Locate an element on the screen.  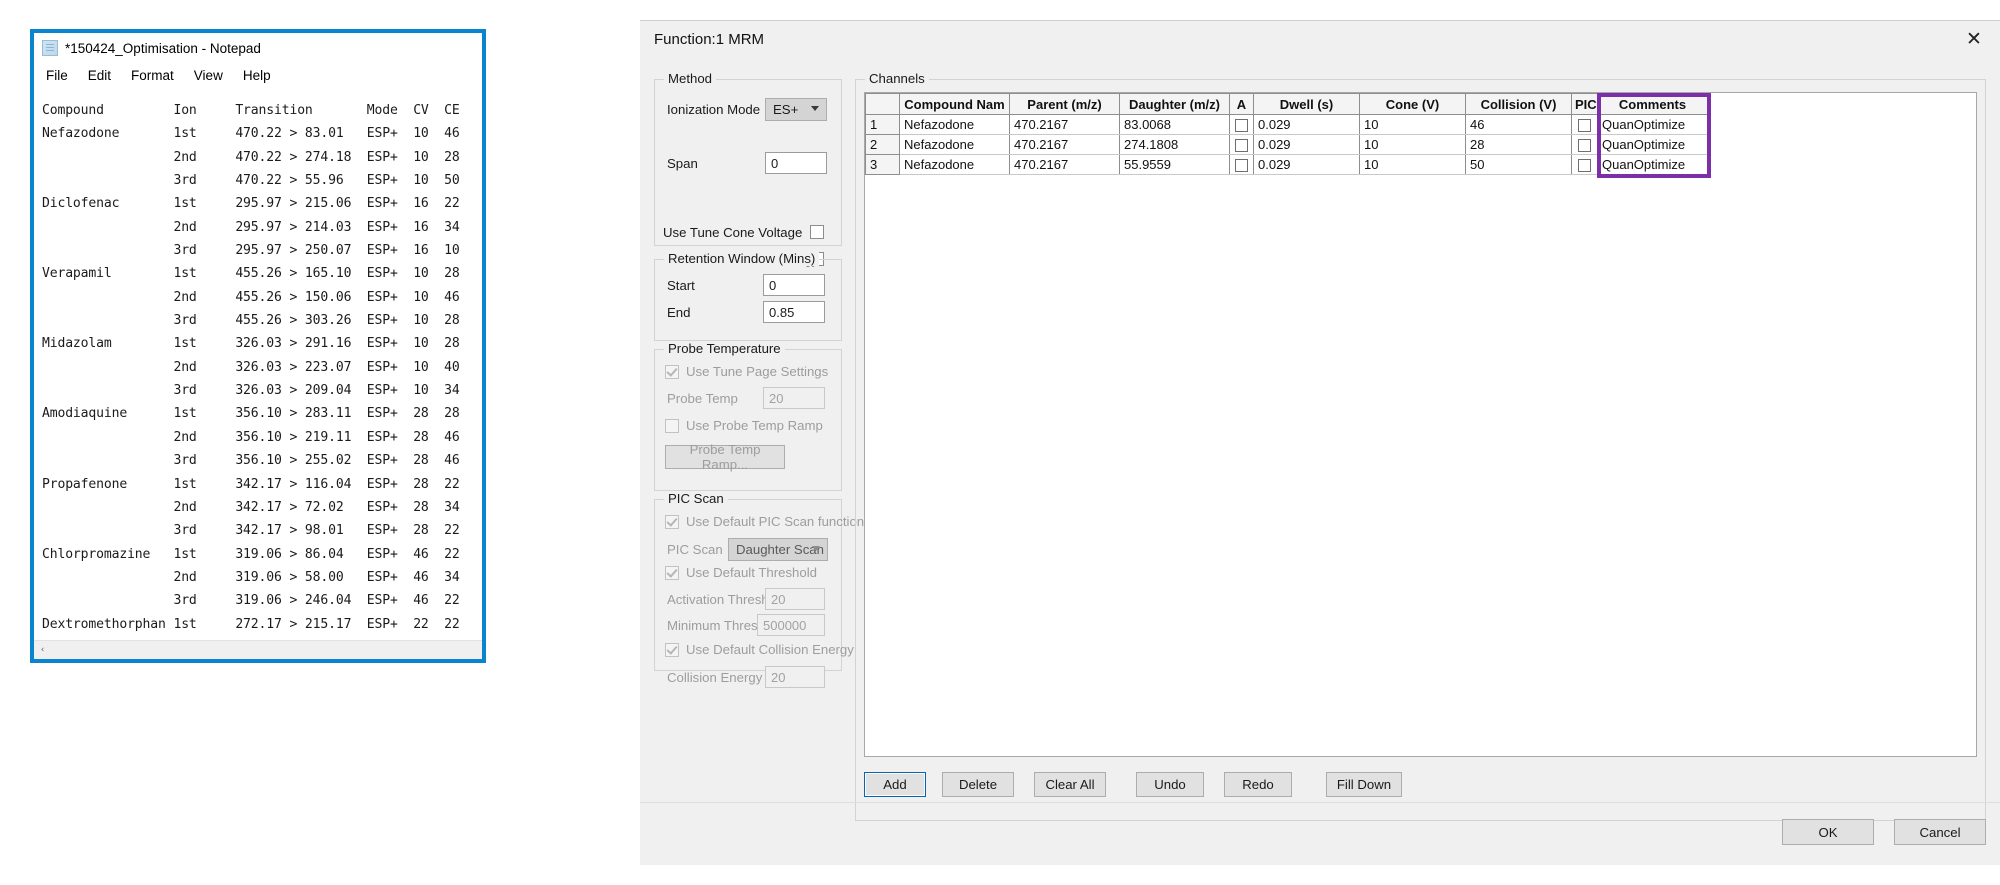
minimum-threshold-input: 500000 is located at coordinates (791, 625).